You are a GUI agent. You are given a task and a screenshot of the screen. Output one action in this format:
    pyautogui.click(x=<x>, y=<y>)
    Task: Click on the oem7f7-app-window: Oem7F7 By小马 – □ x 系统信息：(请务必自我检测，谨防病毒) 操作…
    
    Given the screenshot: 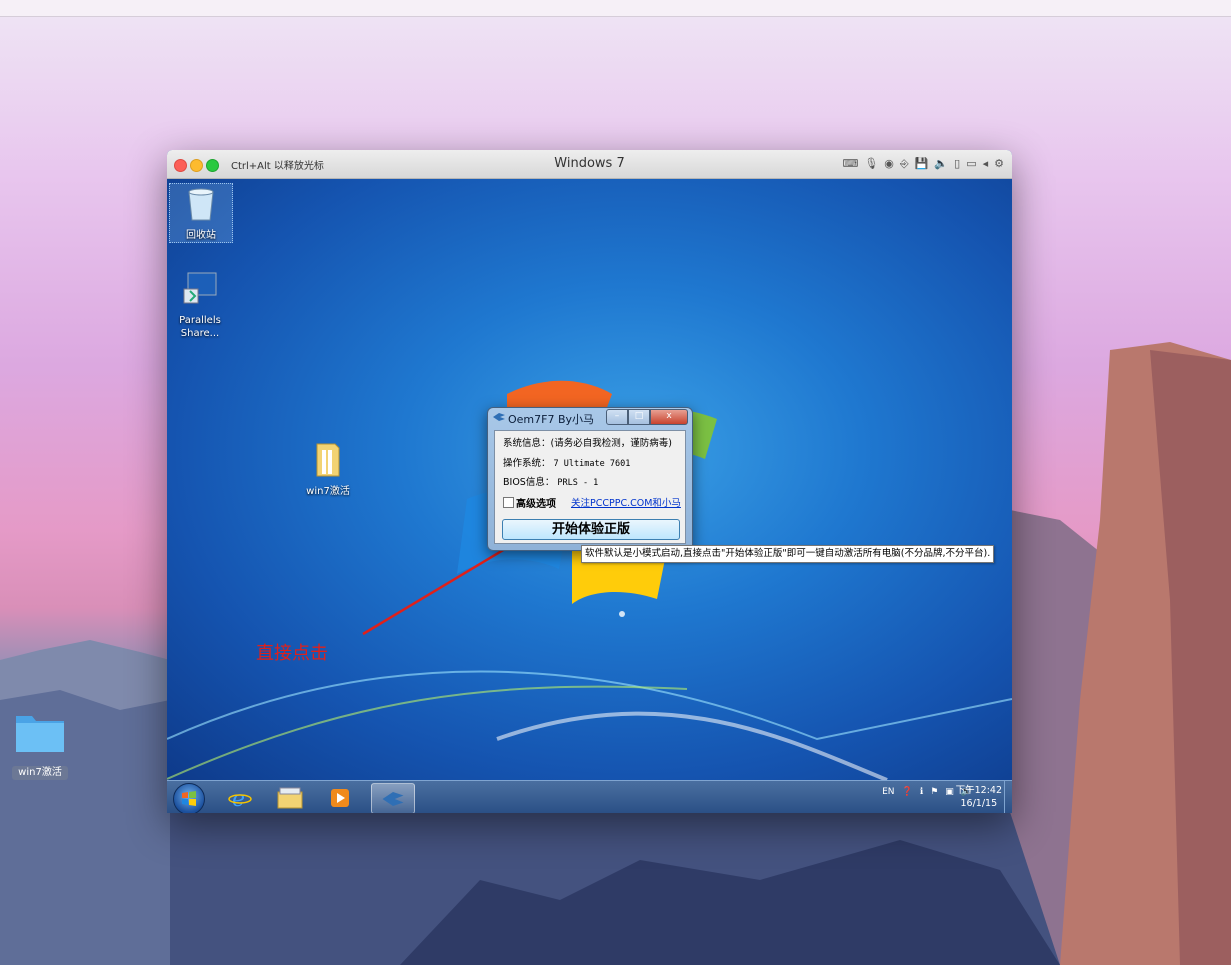 What is the action you would take?
    pyautogui.click(x=590, y=479)
    